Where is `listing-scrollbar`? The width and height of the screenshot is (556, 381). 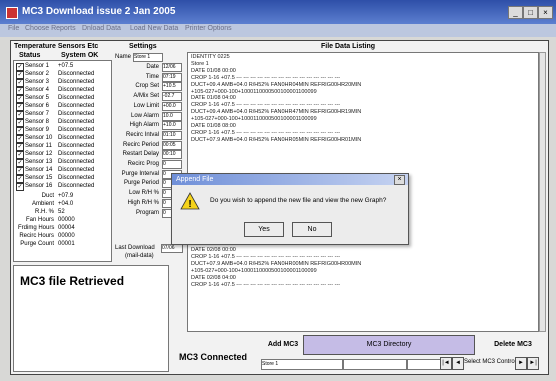 listing-scrollbar is located at coordinates (542, 192).